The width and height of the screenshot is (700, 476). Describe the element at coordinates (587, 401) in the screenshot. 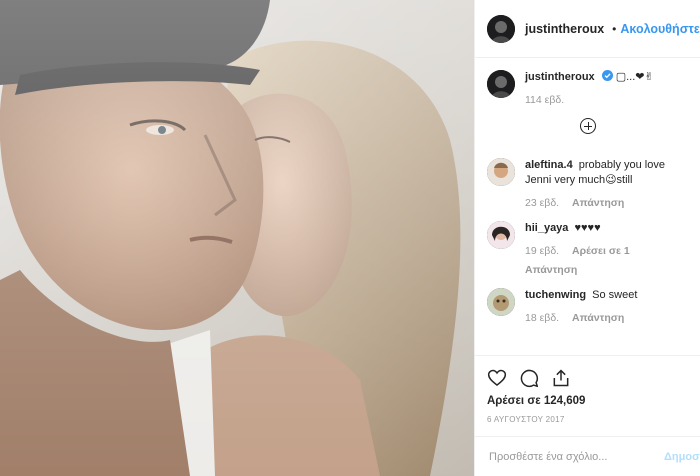

I see `likes-count: Αρέσει σε 124,609` at that location.